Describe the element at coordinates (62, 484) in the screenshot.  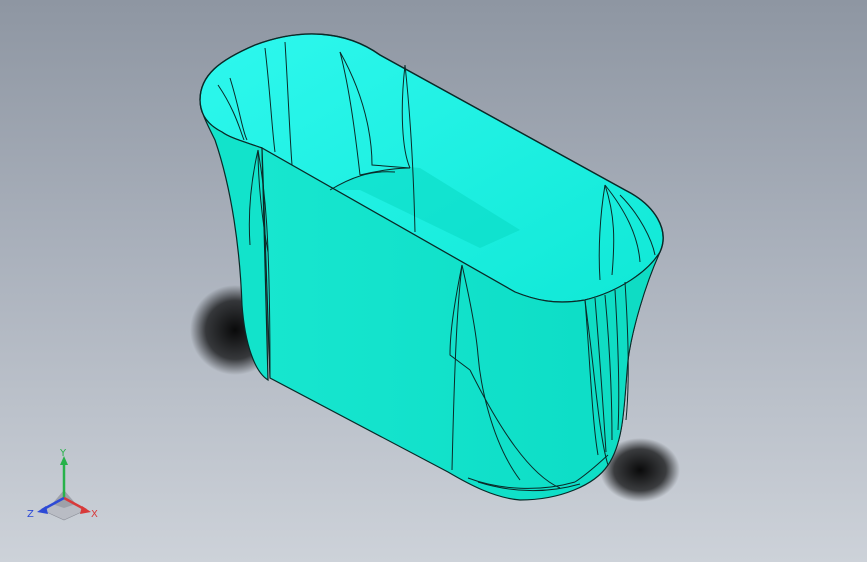
I see `axis-triad: Y X Z` at that location.